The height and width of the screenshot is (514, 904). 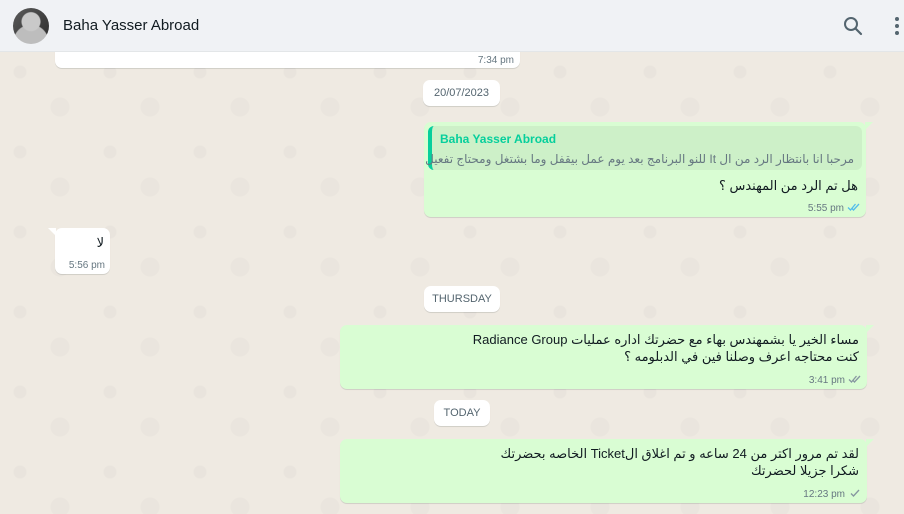 What do you see at coordinates (741, 356) in the screenshot?
I see `message-text: كنت محتاجه اعرف وصلنا فين في الدبلومه ؟` at bounding box center [741, 356].